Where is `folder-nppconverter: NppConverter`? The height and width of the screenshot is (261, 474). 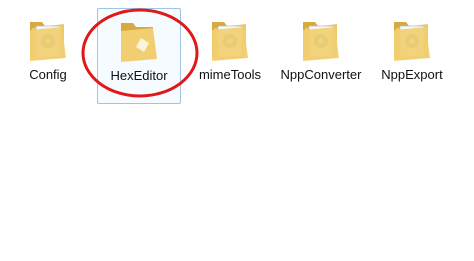 folder-nppconverter: NppConverter is located at coordinates (321, 56).